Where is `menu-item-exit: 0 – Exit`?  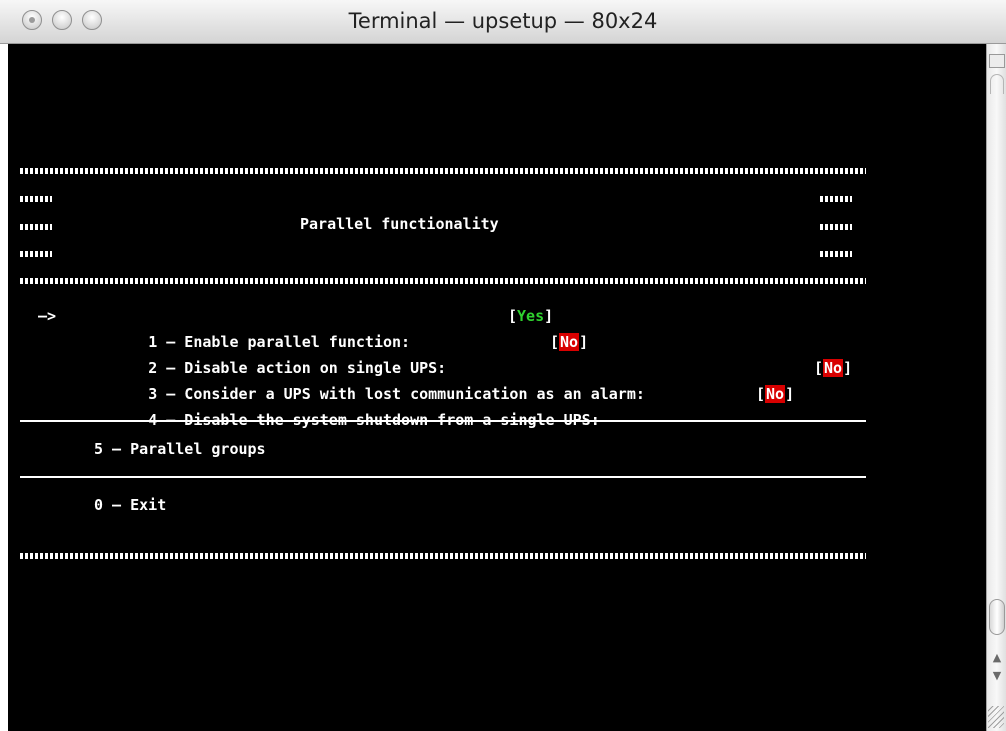
menu-item-exit: 0 – Exit is located at coordinates (130, 505).